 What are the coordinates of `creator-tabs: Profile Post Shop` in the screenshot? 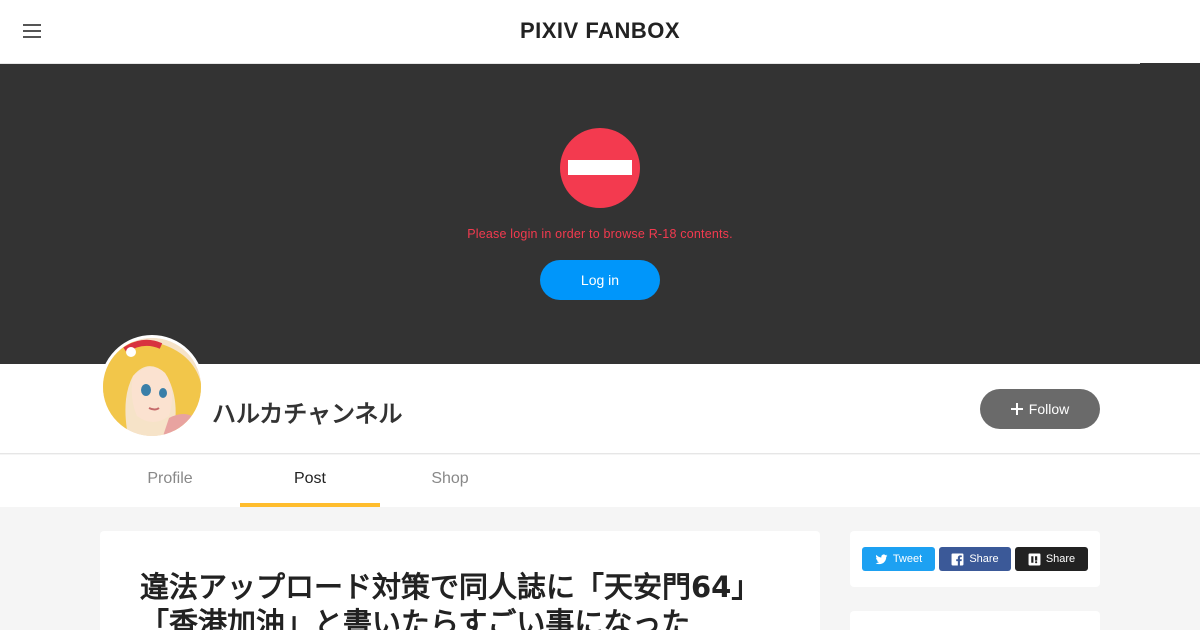 It's located at (600, 481).